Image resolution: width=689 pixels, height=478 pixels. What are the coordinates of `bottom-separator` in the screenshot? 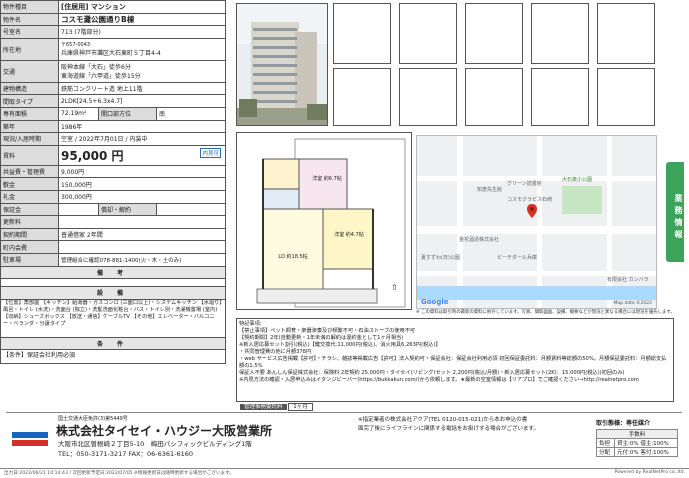 It's located at (344, 468).